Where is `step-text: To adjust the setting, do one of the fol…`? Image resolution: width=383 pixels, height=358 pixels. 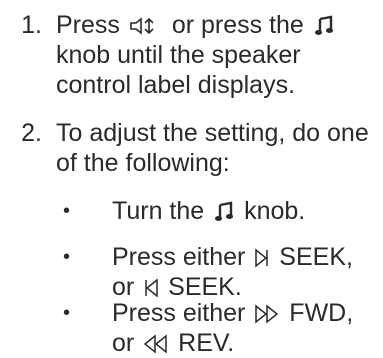
step-text: To adjust the setting, do one of the fol… is located at coordinates (212, 148).